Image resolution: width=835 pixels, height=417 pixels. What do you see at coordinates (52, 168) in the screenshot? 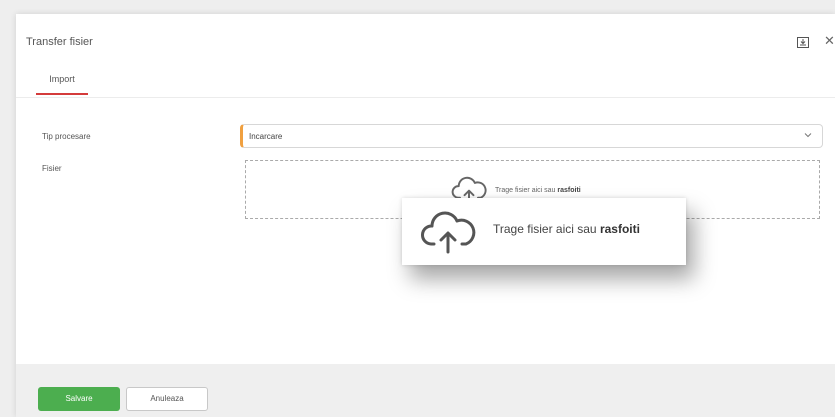
I see `fisier-label: Fisier` at bounding box center [52, 168].